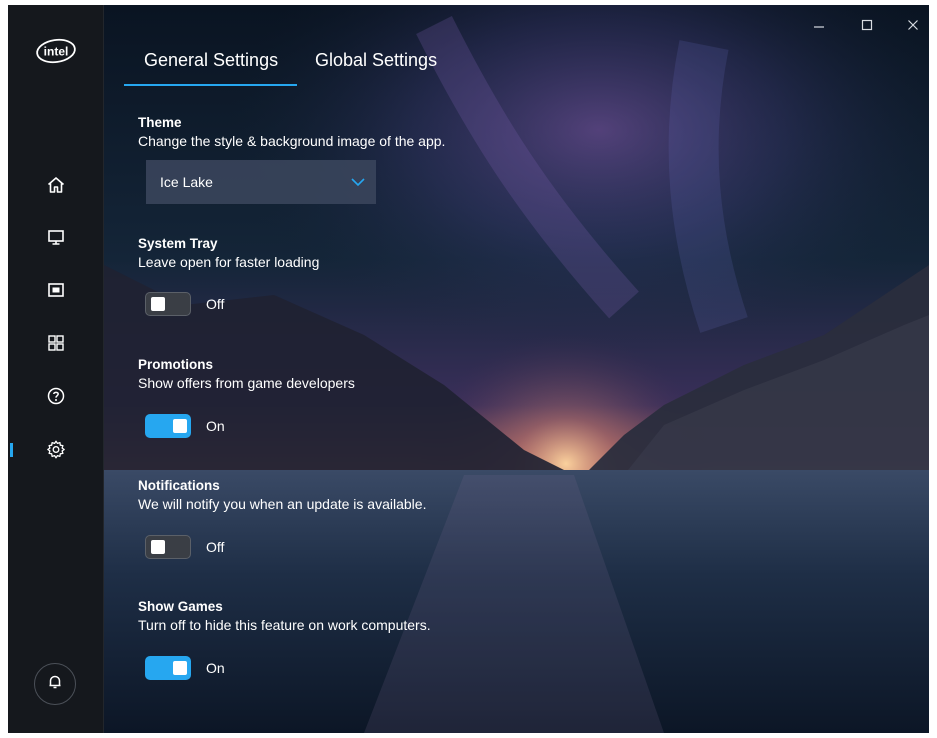  I want to click on system-tray-description: Leave open for faster loading, so click(229, 262).